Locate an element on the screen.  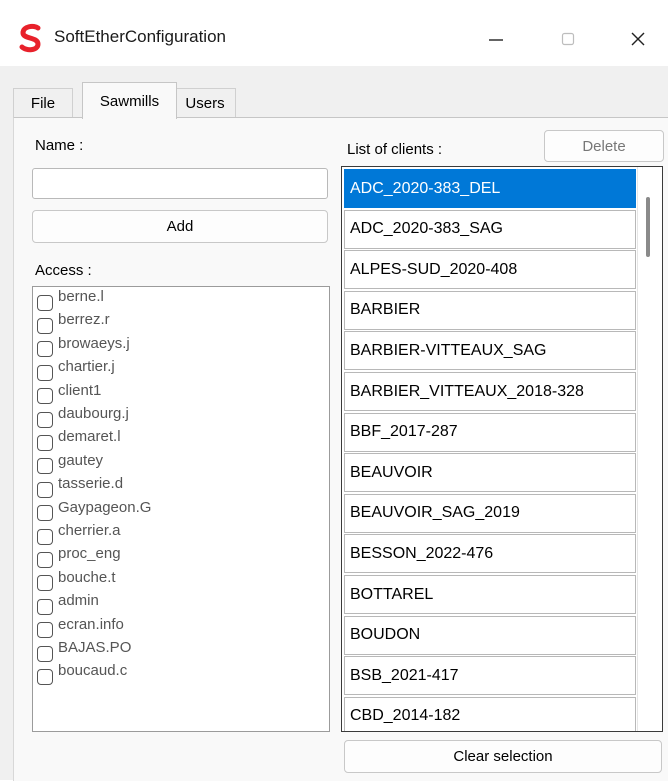
access-item: berne.l is located at coordinates (70, 299).